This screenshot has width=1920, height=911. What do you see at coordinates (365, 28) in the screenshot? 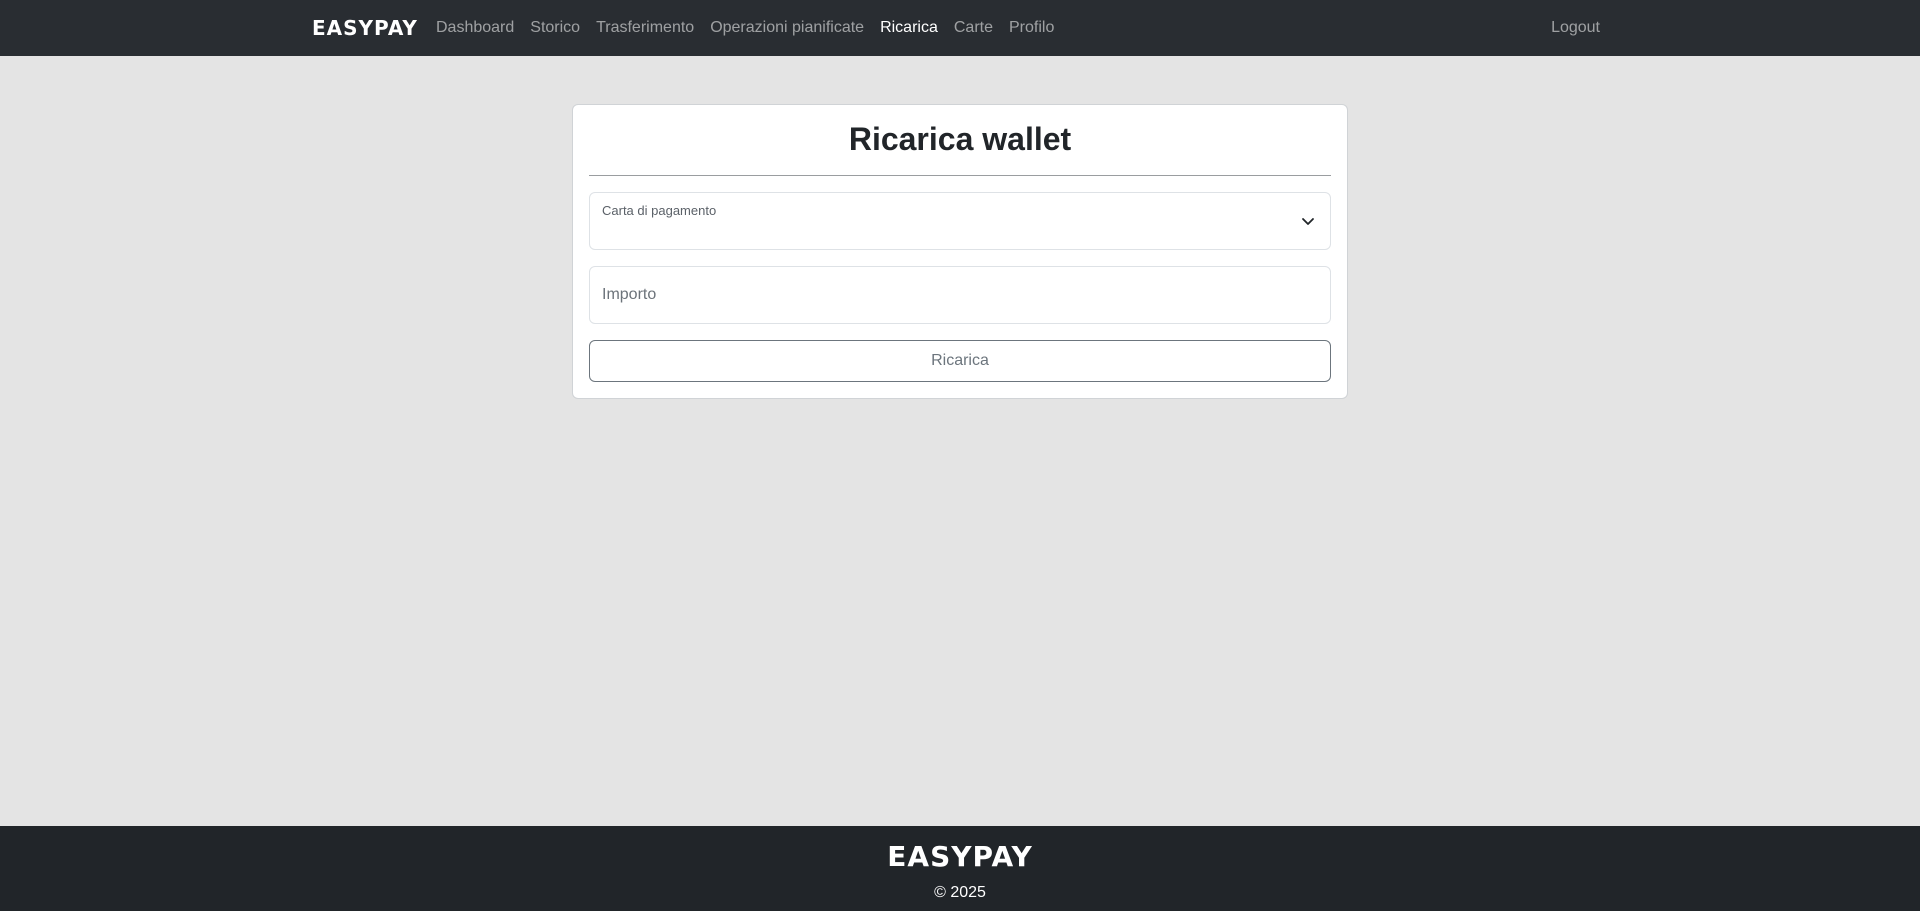
I see `brand-logo: EASYPAY` at bounding box center [365, 28].